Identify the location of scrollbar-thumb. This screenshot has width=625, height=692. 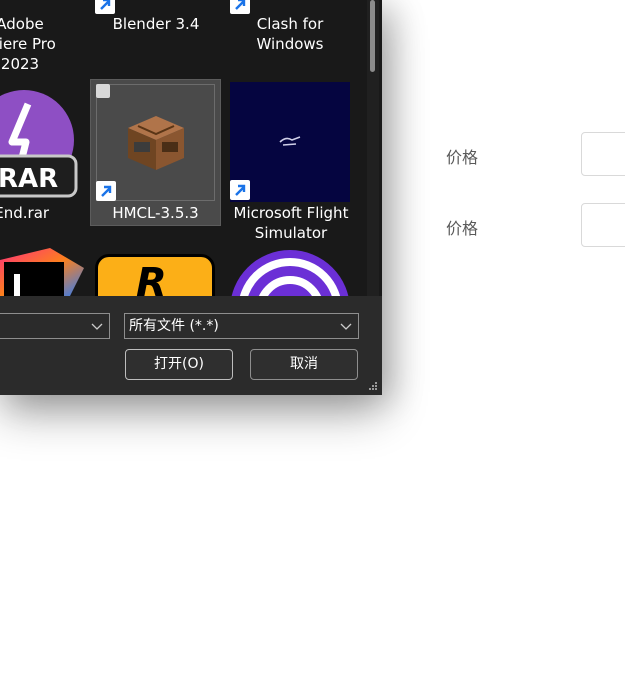
(372, 36).